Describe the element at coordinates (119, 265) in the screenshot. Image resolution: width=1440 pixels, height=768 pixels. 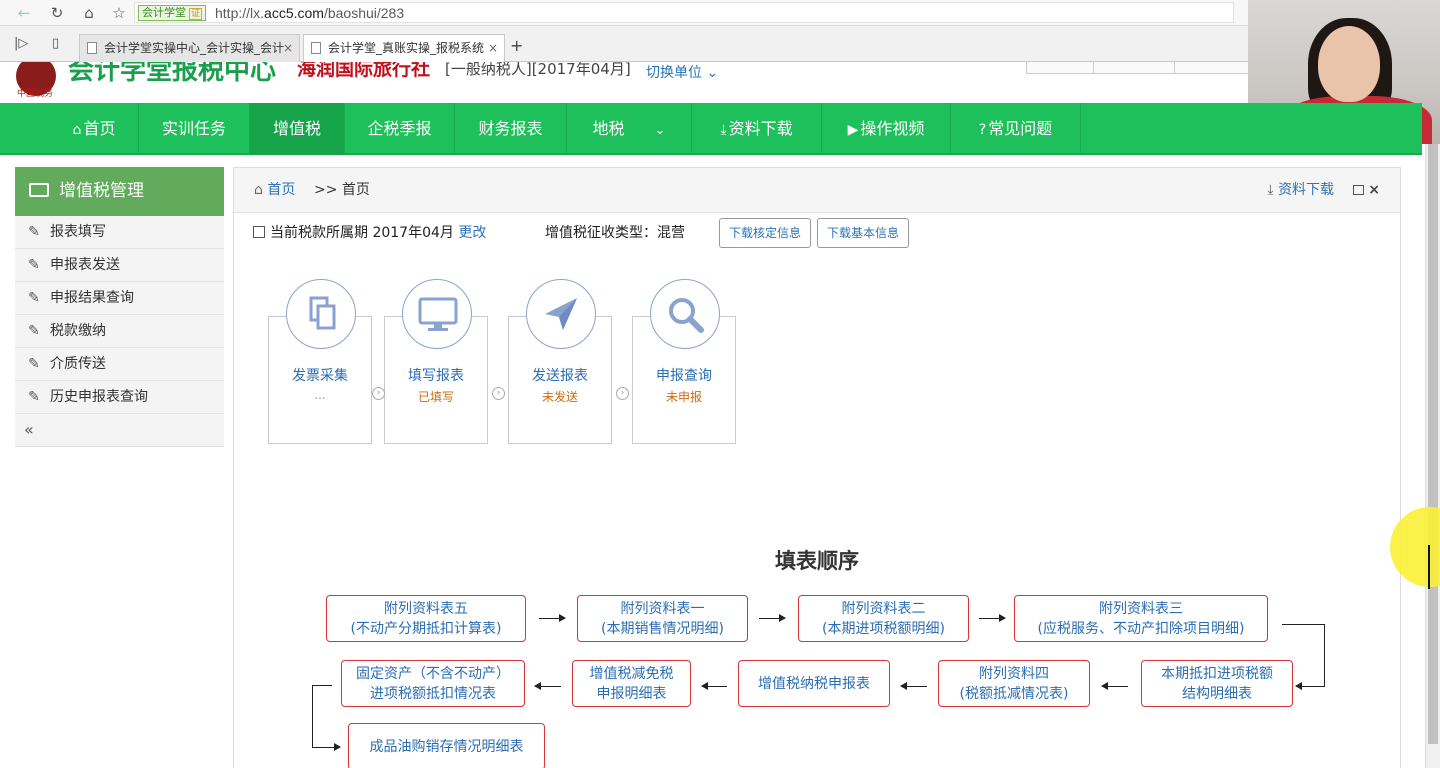
I see `sidebar-item-send-declaration: ✎ 申报表发送` at that location.